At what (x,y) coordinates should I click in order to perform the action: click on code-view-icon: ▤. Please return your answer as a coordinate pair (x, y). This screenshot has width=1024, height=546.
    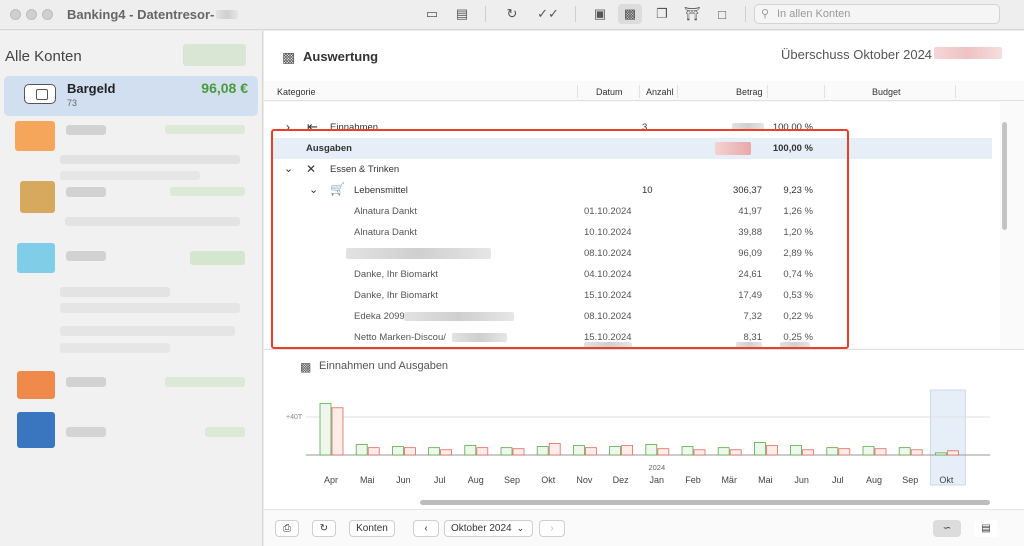
    Looking at the image, I should click on (462, 14).